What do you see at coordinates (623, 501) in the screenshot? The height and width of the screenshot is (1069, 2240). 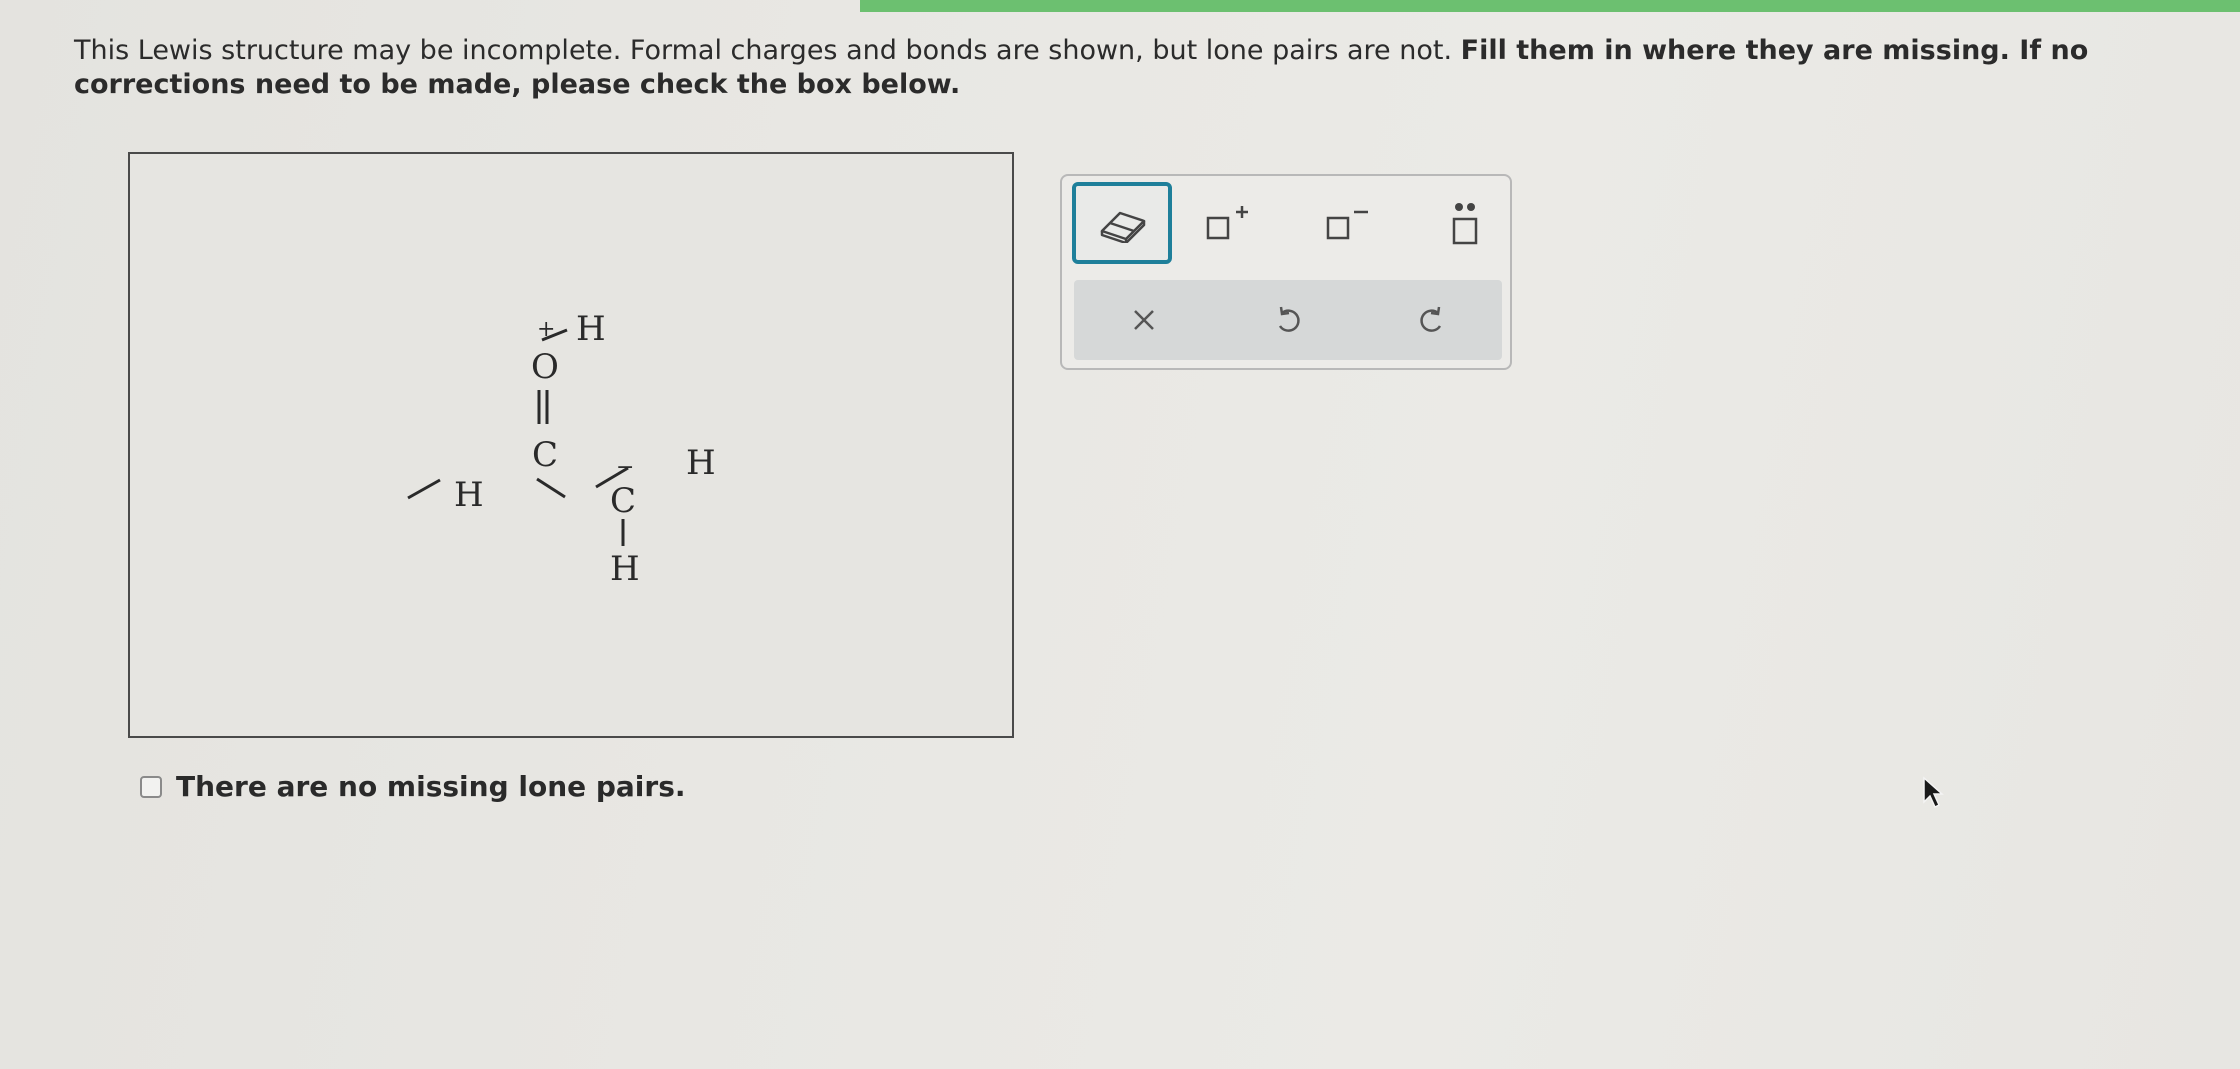 I see `atom-c2: C` at bounding box center [623, 501].